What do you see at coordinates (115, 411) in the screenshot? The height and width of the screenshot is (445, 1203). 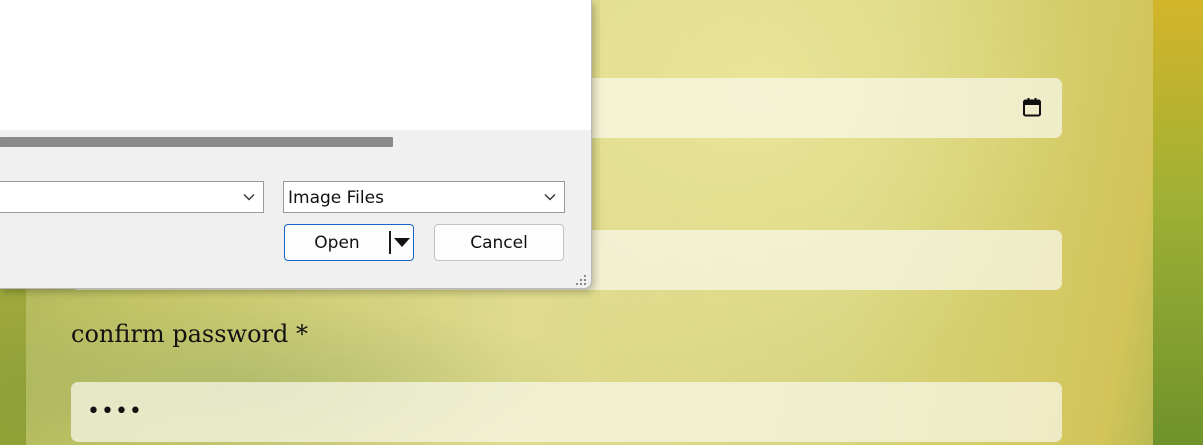 I see `confirm-password-value: ••••` at bounding box center [115, 411].